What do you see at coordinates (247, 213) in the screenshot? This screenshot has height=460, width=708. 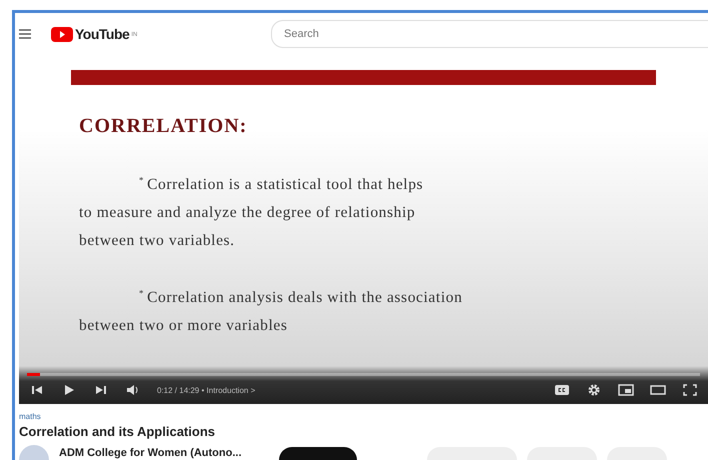 I see `slide-text: to measure and analyze the degree of relationship` at bounding box center [247, 213].